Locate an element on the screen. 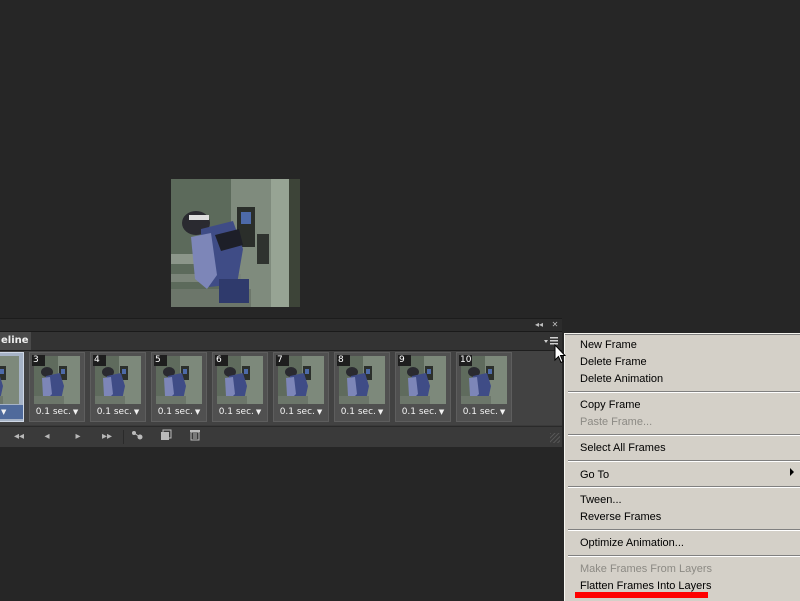 The height and width of the screenshot is (601, 800). frame-delay-dropdown: ec.▼ is located at coordinates (11, 412).